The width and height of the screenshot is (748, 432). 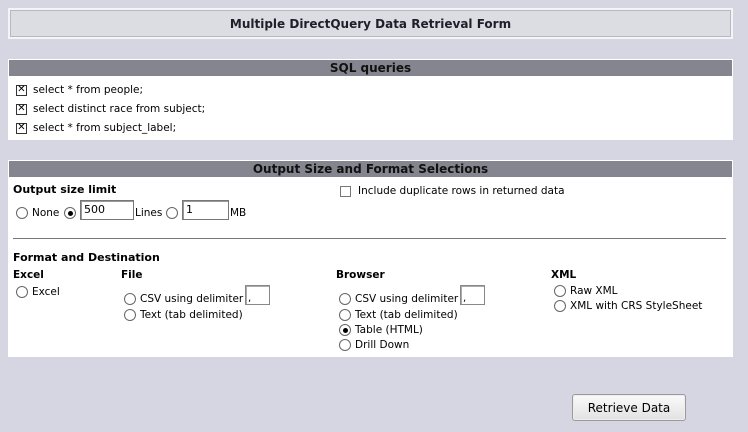 I want to click on browser-text-radio, so click(x=345, y=315).